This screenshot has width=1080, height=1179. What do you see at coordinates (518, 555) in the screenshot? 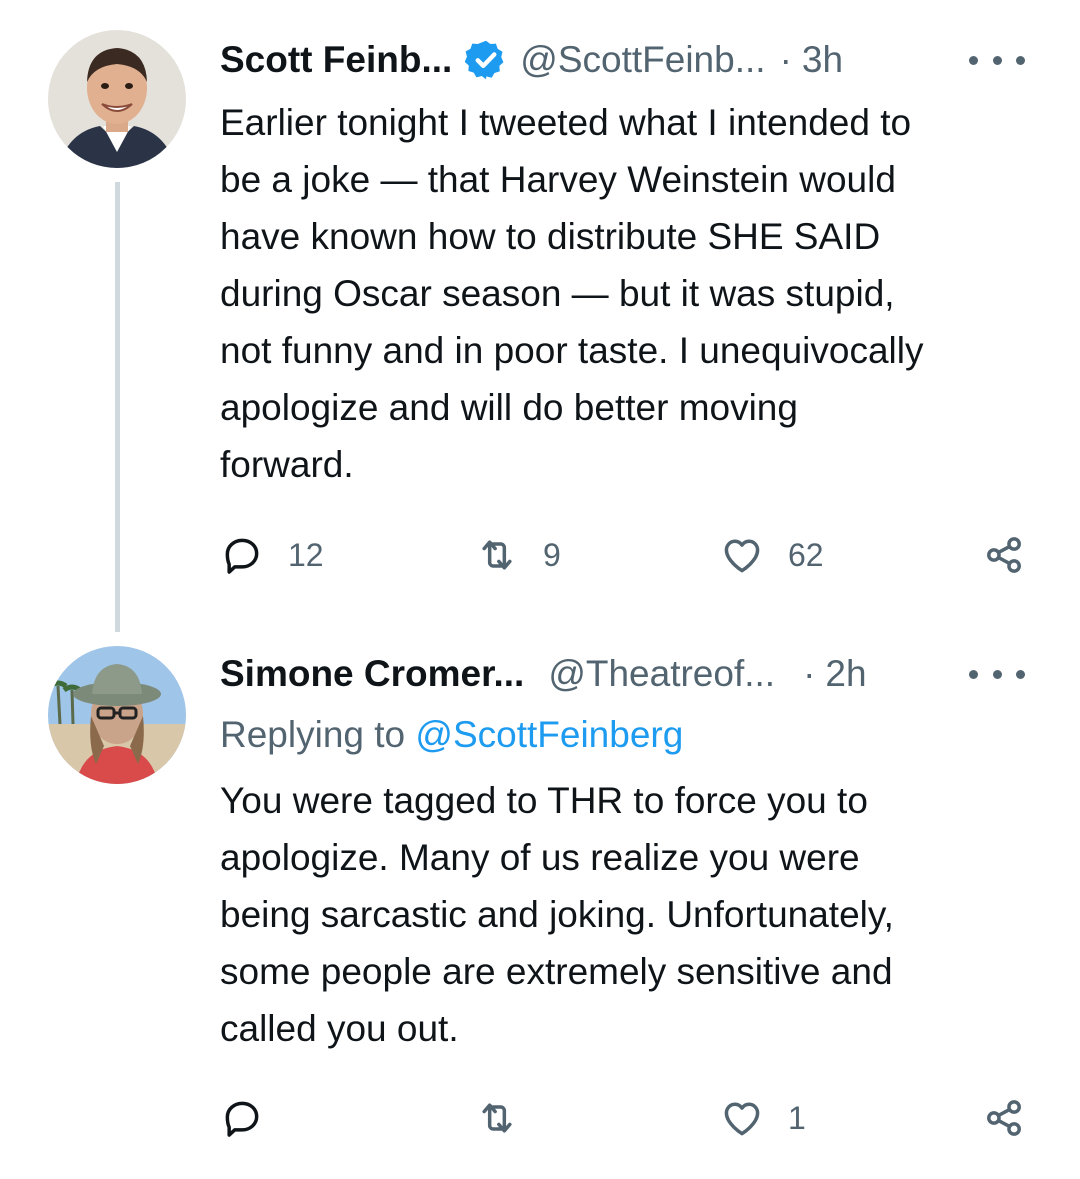
I see `retweet-button: 9` at bounding box center [518, 555].